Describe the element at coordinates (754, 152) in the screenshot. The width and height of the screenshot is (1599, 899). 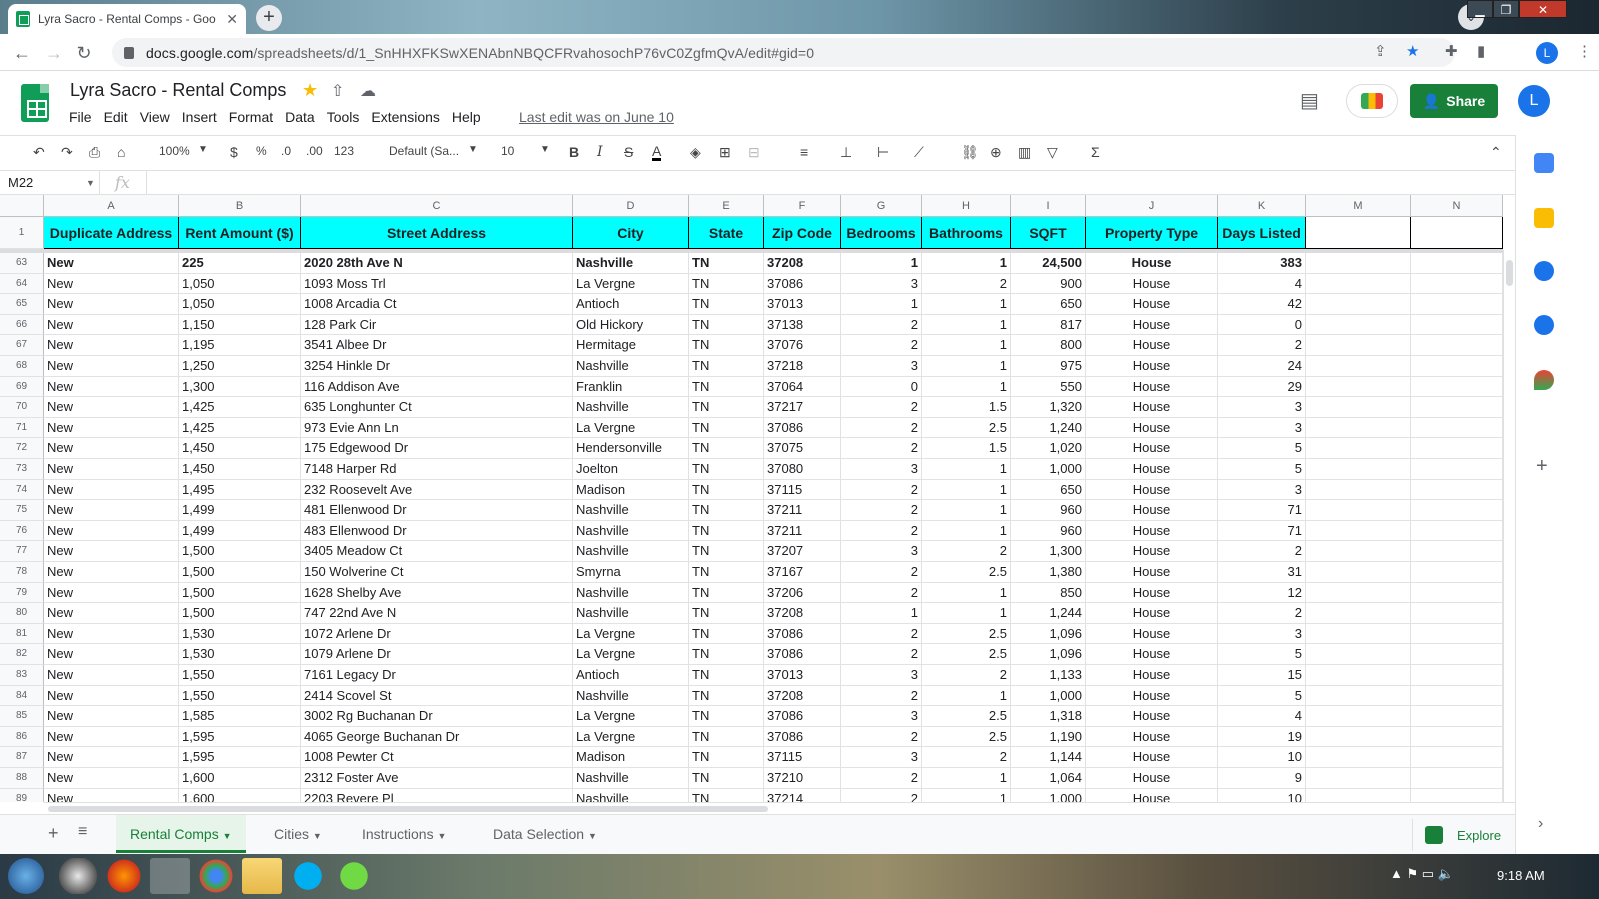
I see `merge-cells-icon: ⊟` at that location.